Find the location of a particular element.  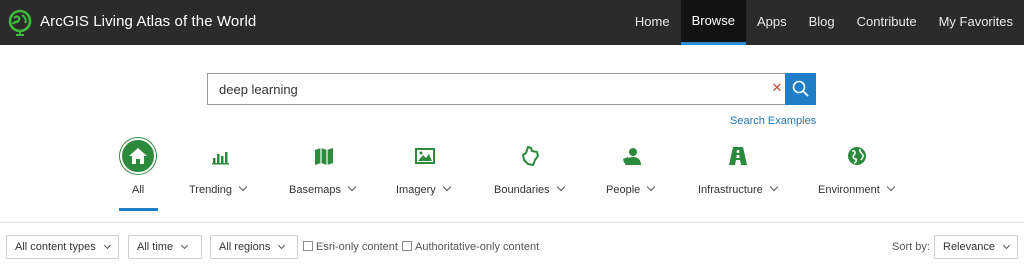

search-examples-link: Search Examples is located at coordinates (773, 121).